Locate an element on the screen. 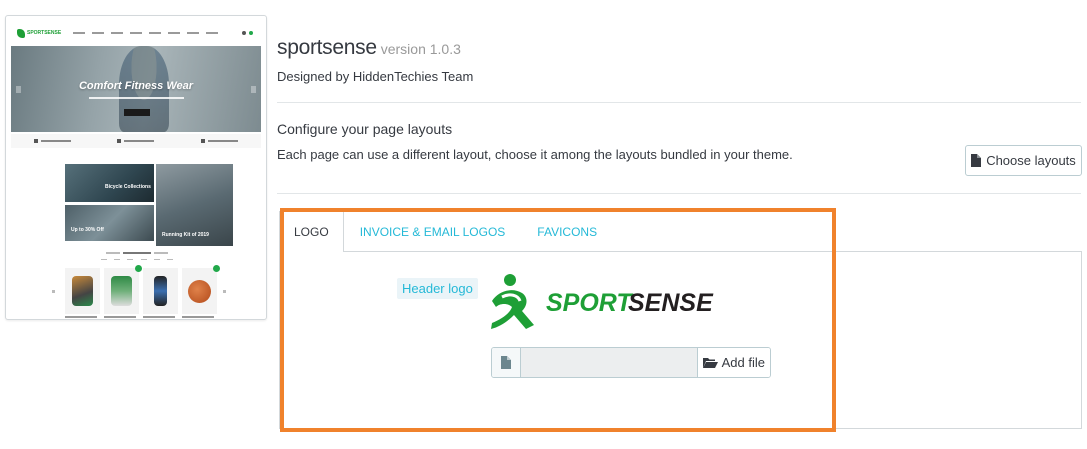 The width and height of the screenshot is (1087, 449). preview-section-title is located at coordinates (137, 253).